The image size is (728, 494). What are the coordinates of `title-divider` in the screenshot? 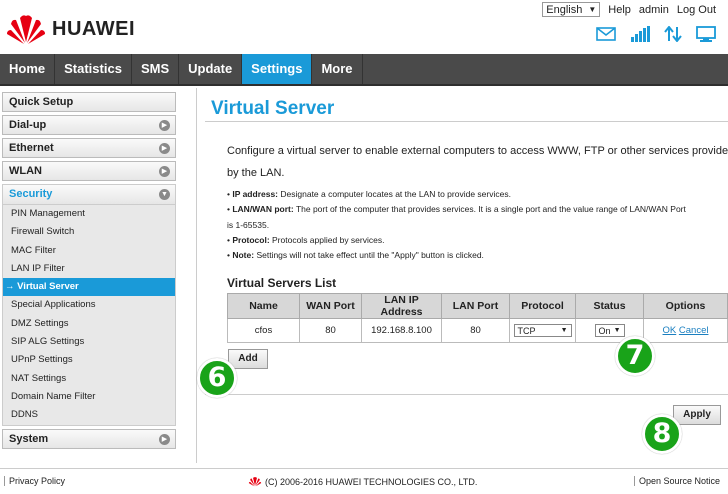 It's located at (466, 121).